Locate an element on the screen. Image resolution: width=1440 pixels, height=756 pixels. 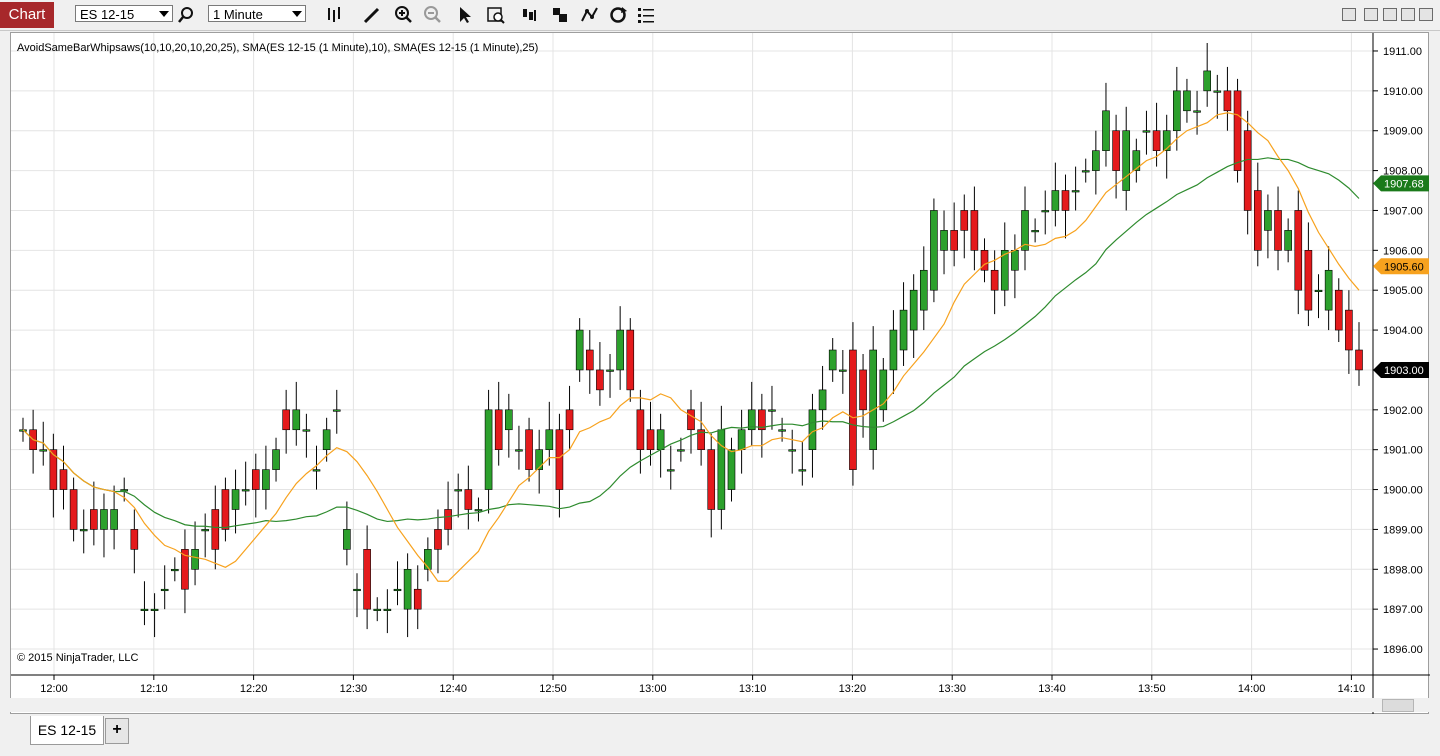
chart-label: Chart is located at coordinates (27, 15).